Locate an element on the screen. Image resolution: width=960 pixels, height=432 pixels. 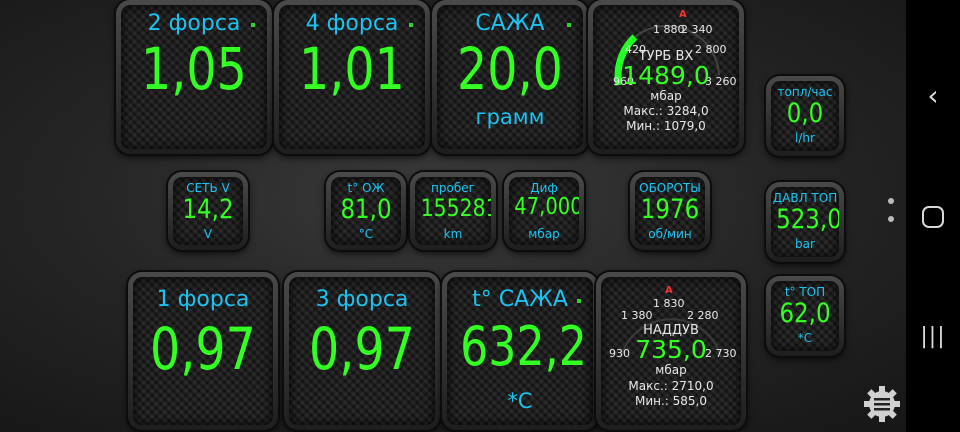
tile-oboroty: ОБОРОТЫ 1976 об/мин is located at coordinates (670, 211).